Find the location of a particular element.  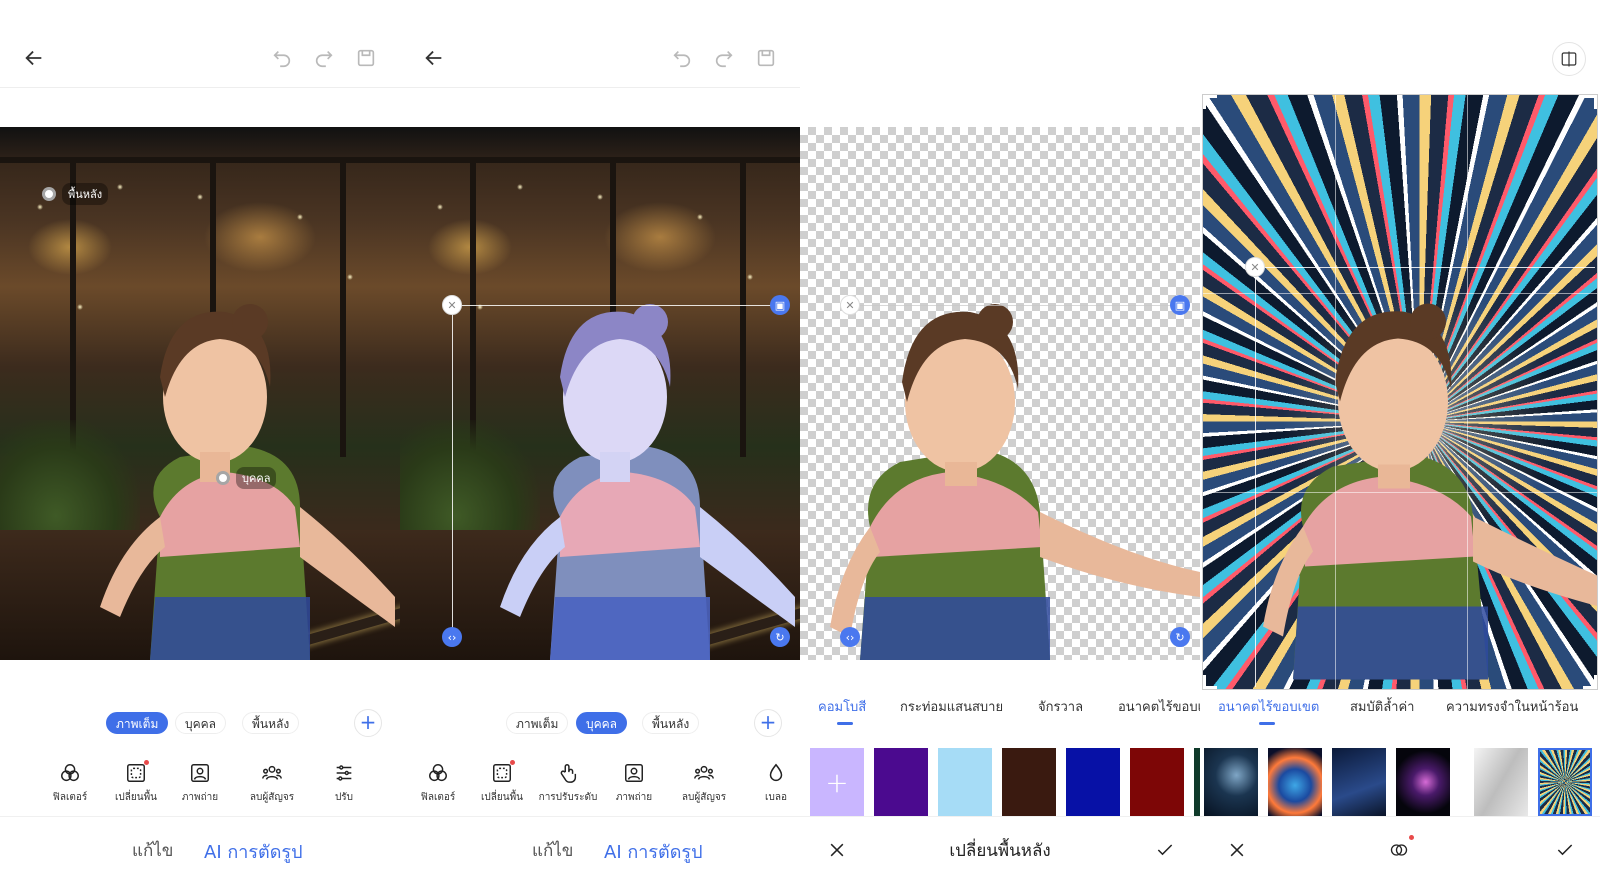

swatch-light-blue is located at coordinates (965, 782).